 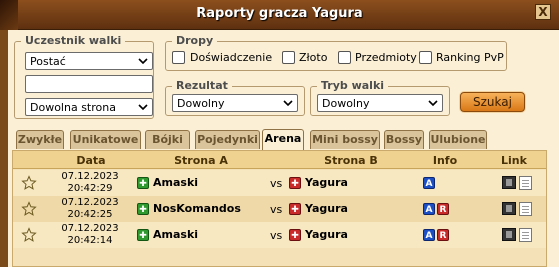 I want to click on close-button: X, so click(x=543, y=12).